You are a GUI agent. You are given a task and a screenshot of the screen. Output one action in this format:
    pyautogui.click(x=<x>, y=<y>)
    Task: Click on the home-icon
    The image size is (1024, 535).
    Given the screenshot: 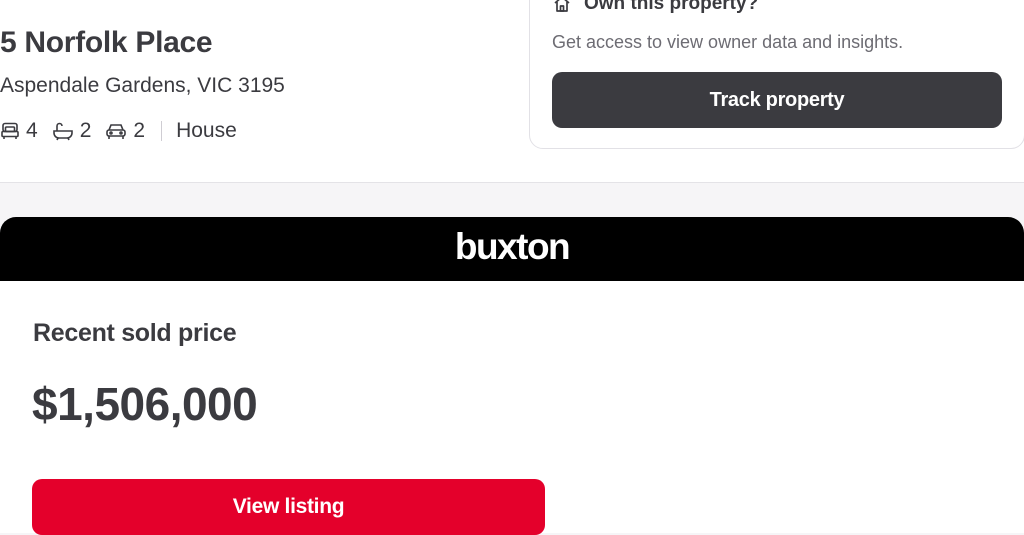 What is the action you would take?
    pyautogui.click(x=562, y=6)
    